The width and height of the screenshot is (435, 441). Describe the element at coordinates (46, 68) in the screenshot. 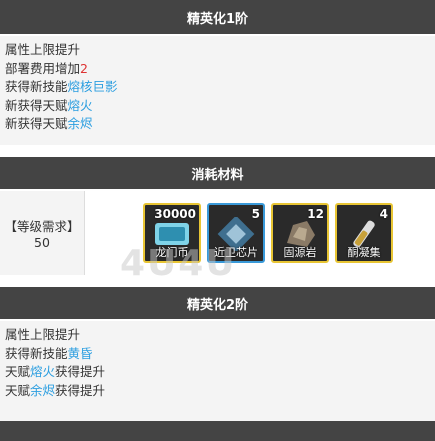

I see `info-line: 部署费用增加2` at that location.